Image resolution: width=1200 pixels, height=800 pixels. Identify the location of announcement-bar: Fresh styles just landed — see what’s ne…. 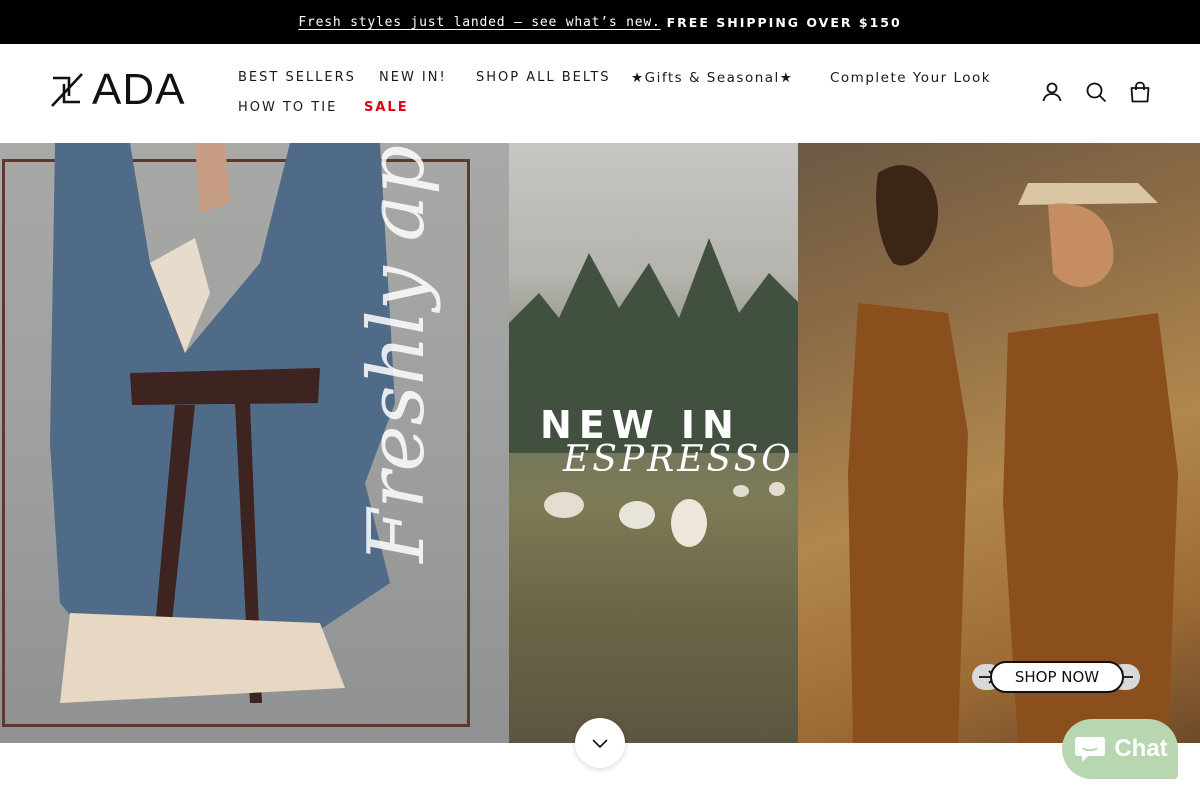
(600, 22).